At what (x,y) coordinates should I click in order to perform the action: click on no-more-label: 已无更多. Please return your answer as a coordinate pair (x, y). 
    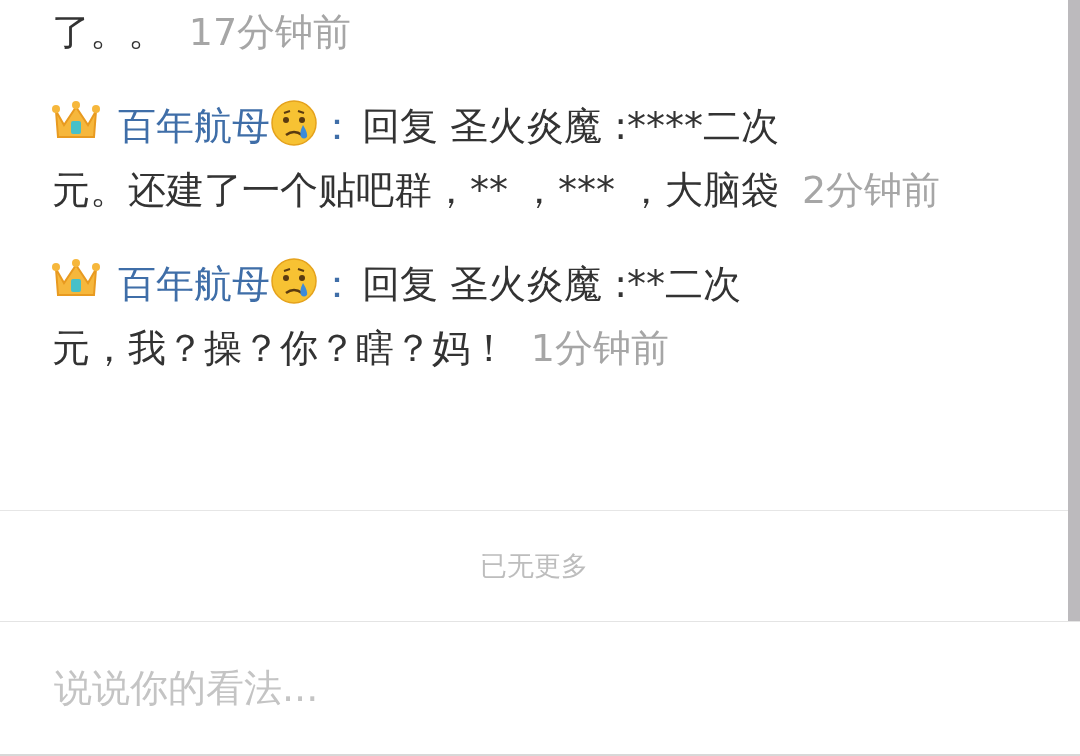
    Looking at the image, I should click on (534, 566).